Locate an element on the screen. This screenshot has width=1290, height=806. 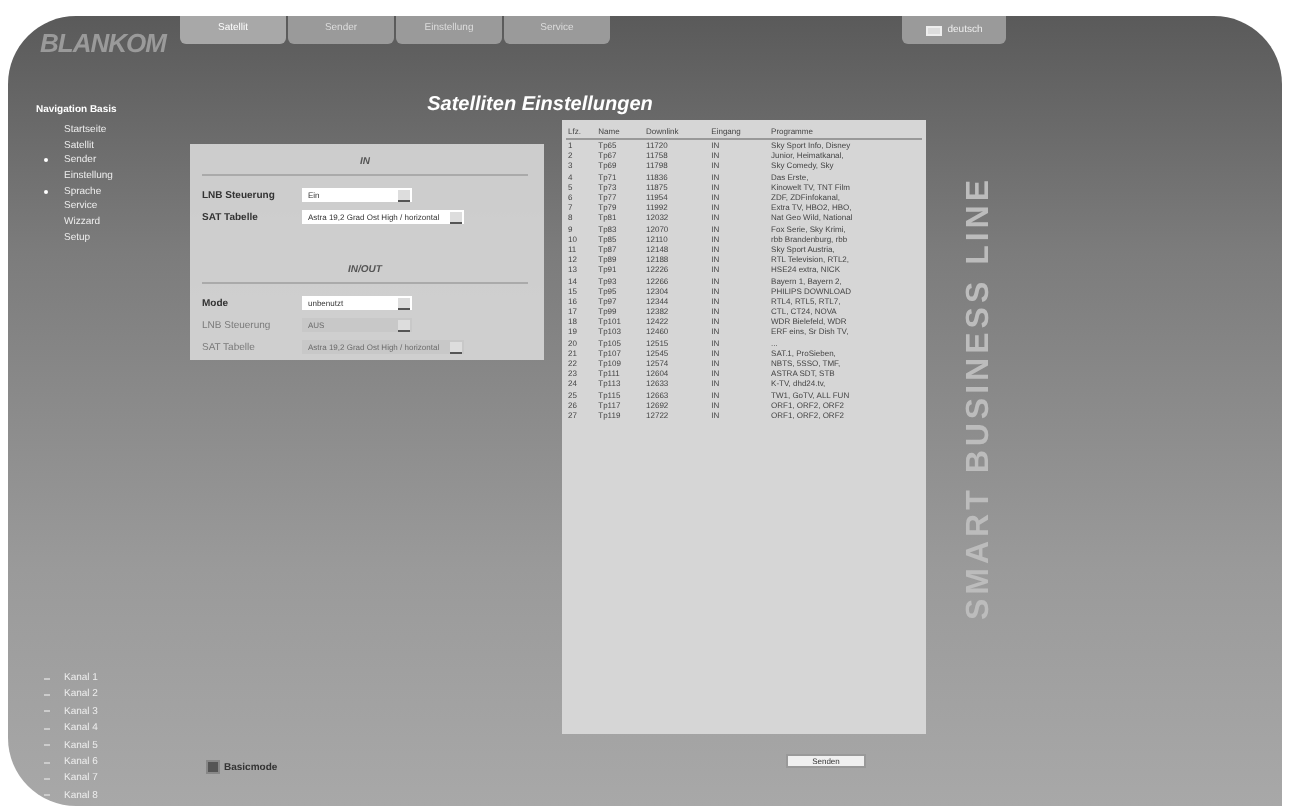
flag-icon is located at coordinates (933, 30).